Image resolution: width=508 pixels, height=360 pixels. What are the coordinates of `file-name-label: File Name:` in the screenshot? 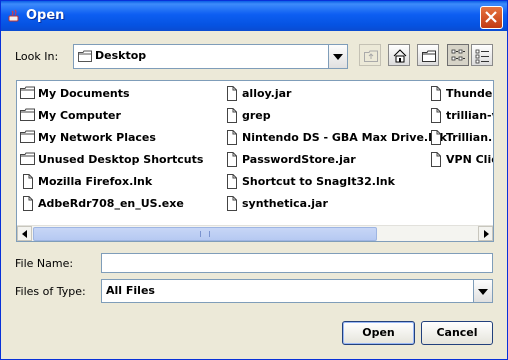 It's located at (44, 263).